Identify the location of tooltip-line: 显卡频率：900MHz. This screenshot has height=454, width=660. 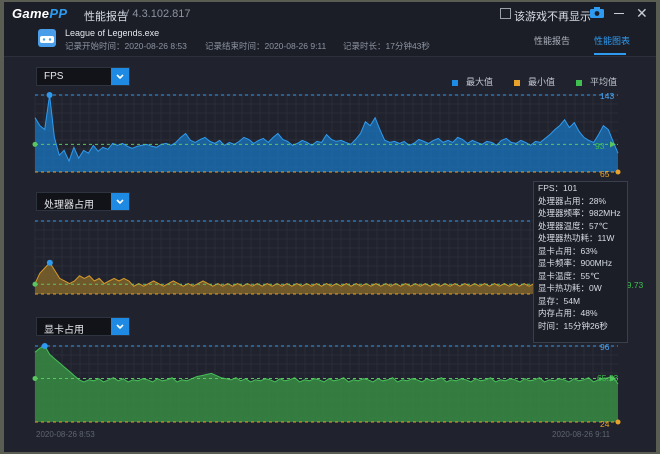
(575, 263).